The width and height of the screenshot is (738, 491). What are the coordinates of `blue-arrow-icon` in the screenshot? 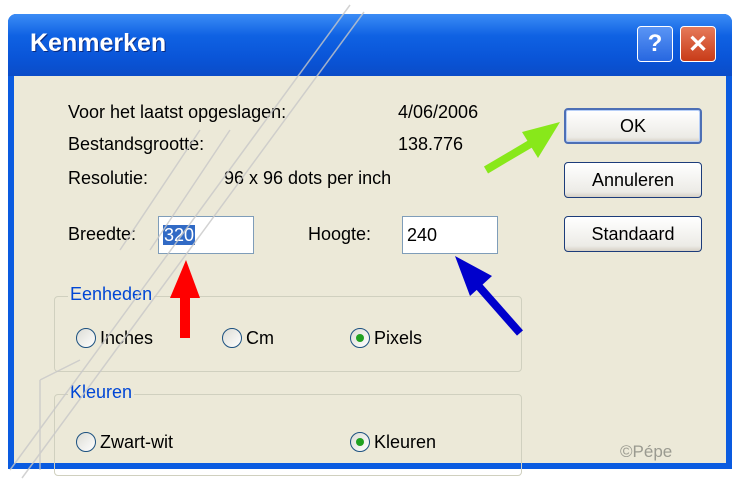 It's located at (489, 296).